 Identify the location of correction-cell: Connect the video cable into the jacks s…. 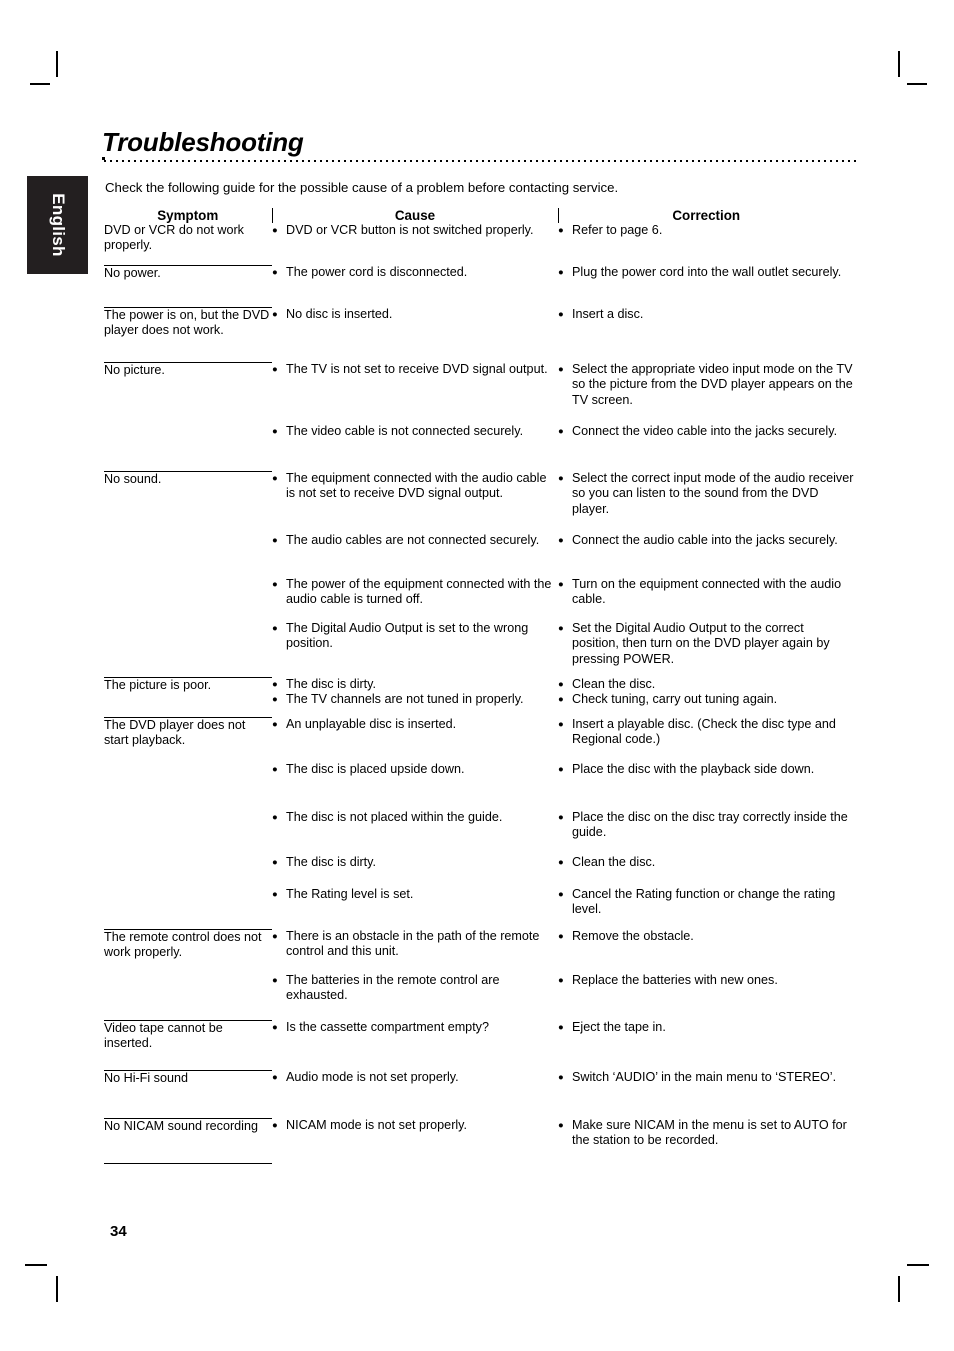
(706, 447).